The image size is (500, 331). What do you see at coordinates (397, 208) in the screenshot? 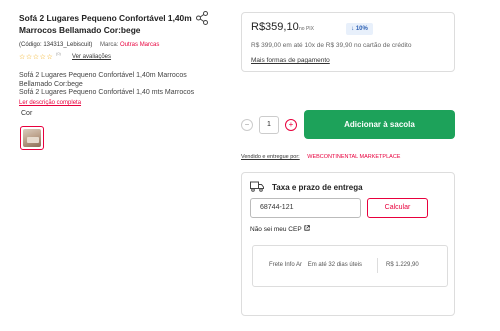
I see `calculate-button: Calcular` at bounding box center [397, 208].